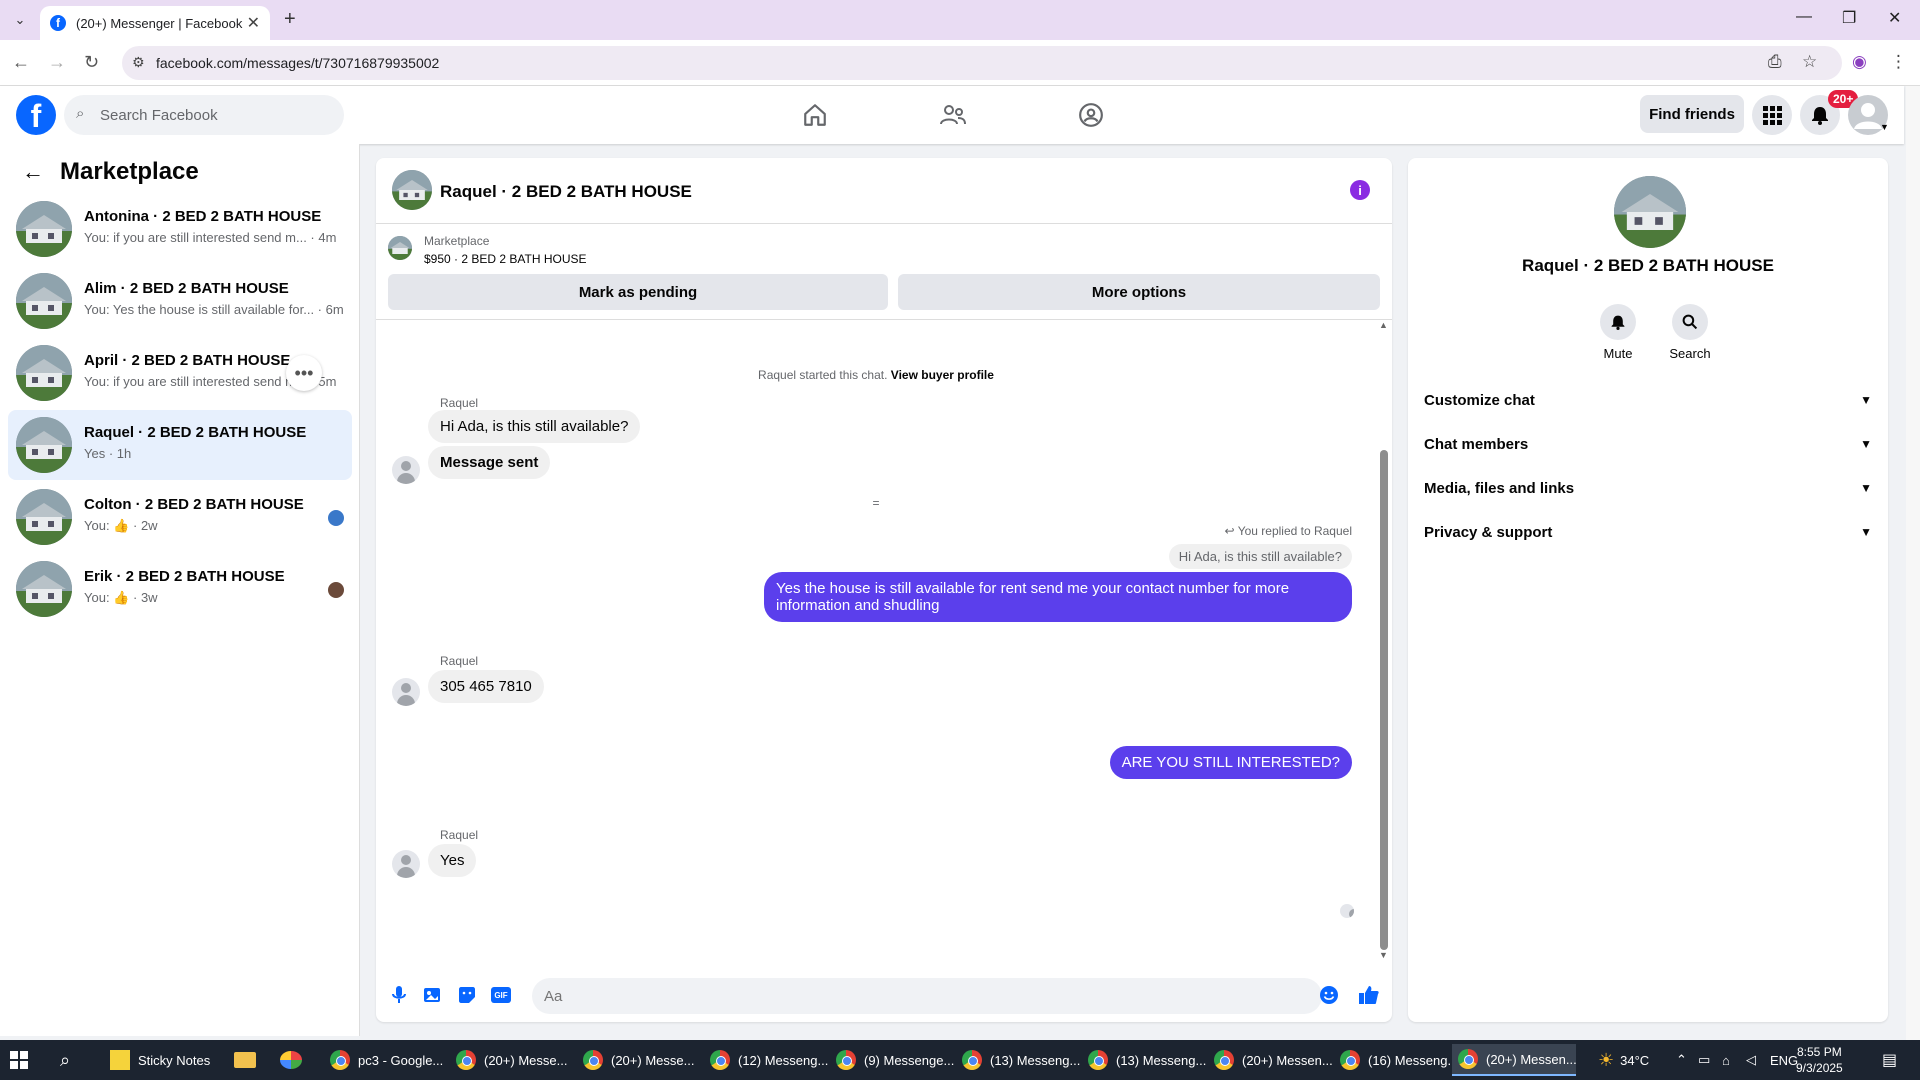 The width and height of the screenshot is (1920, 1080). Describe the element at coordinates (412, 190) in the screenshot. I see `chat-avatar` at that location.